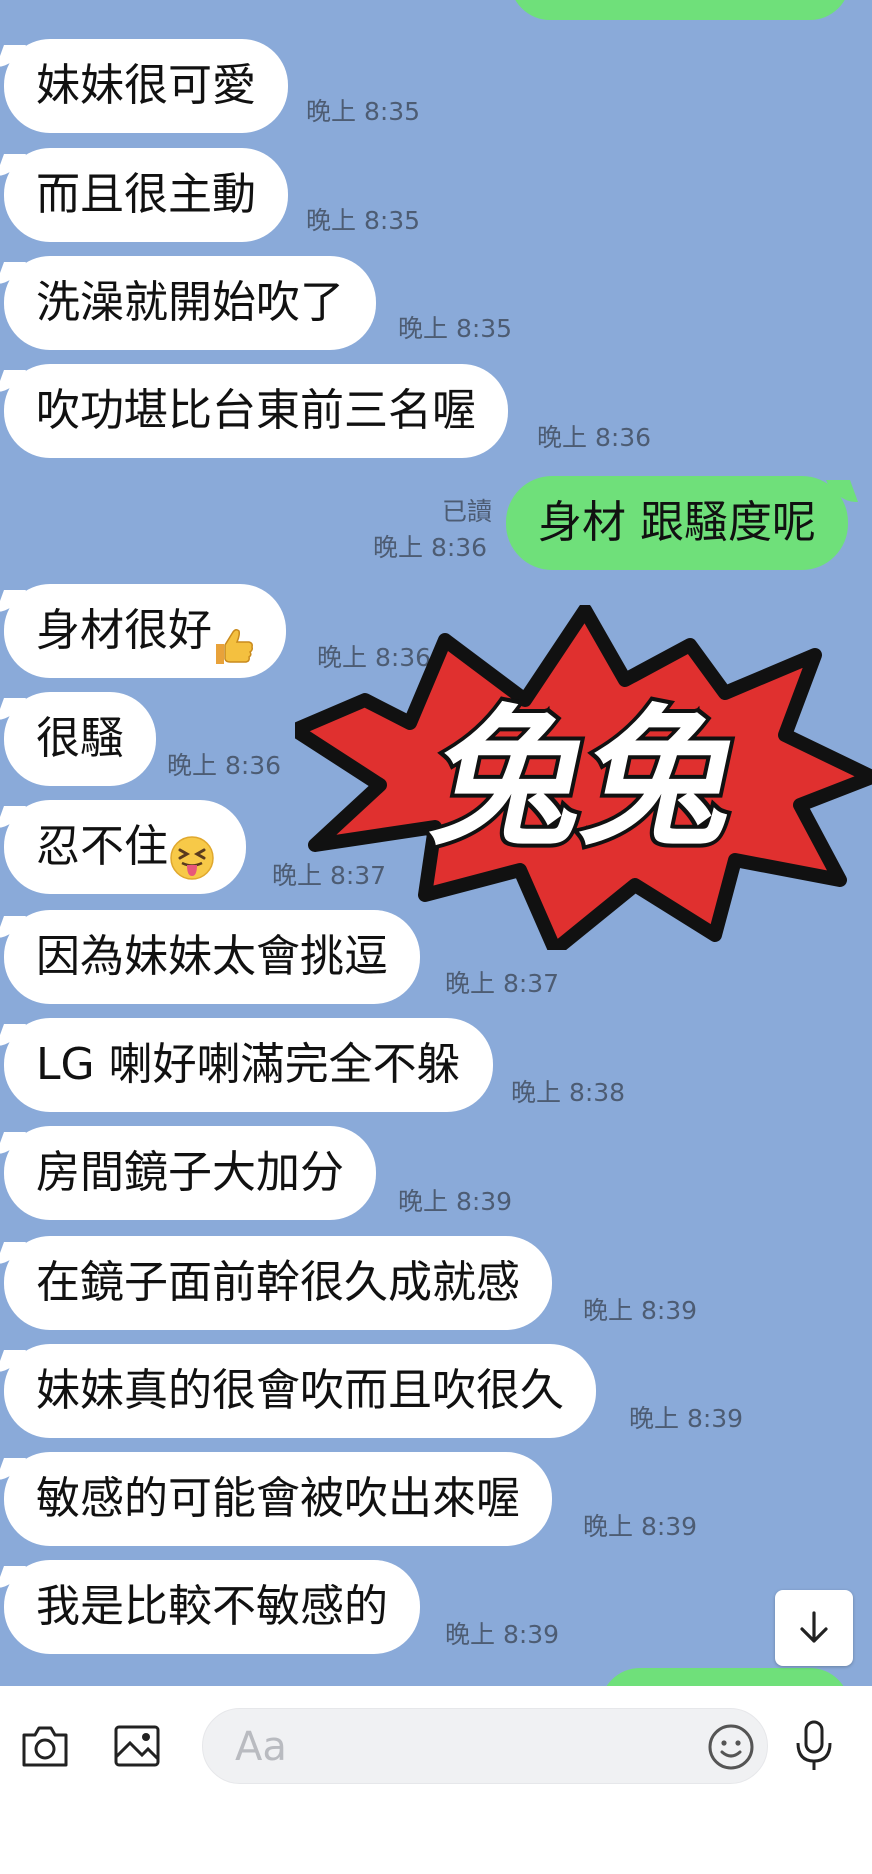 This screenshot has height=1874, width=872. Describe the element at coordinates (502, 983) in the screenshot. I see `message-time: 晚上 8:37` at that location.